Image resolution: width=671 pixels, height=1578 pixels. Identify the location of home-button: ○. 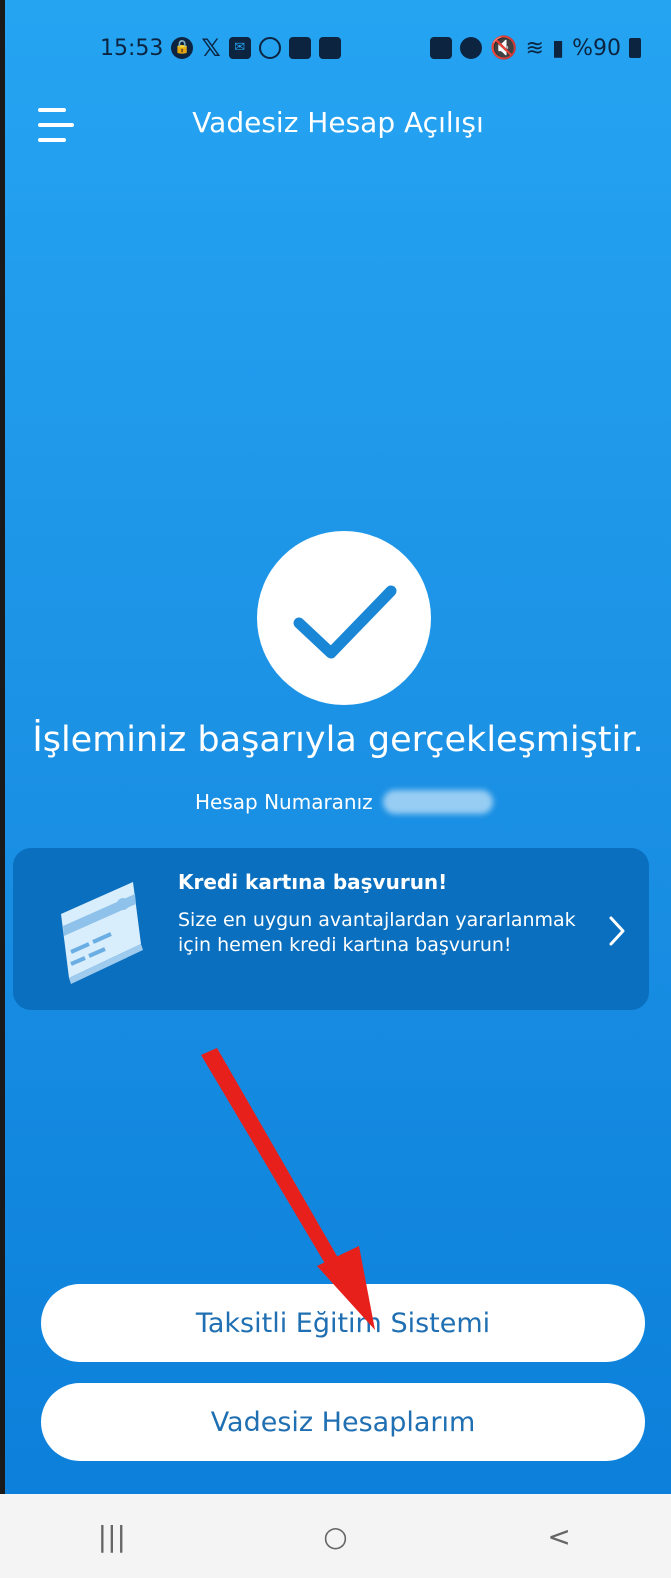
(335, 1536).